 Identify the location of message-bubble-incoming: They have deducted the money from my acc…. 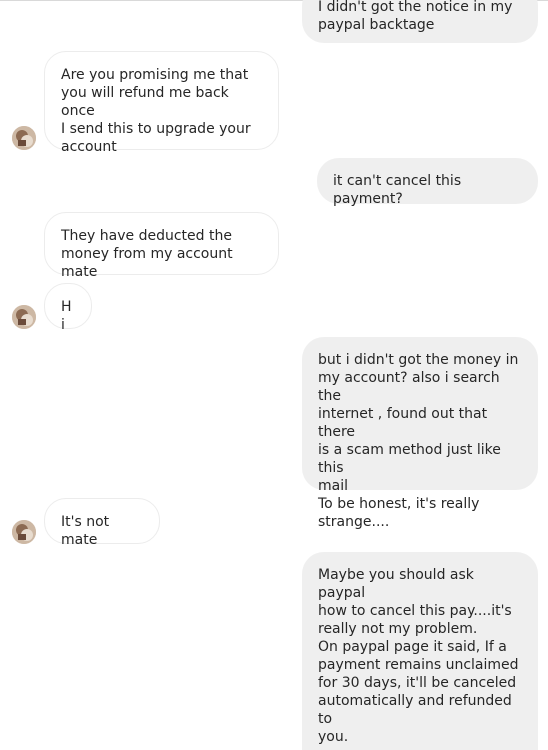
(161, 246).